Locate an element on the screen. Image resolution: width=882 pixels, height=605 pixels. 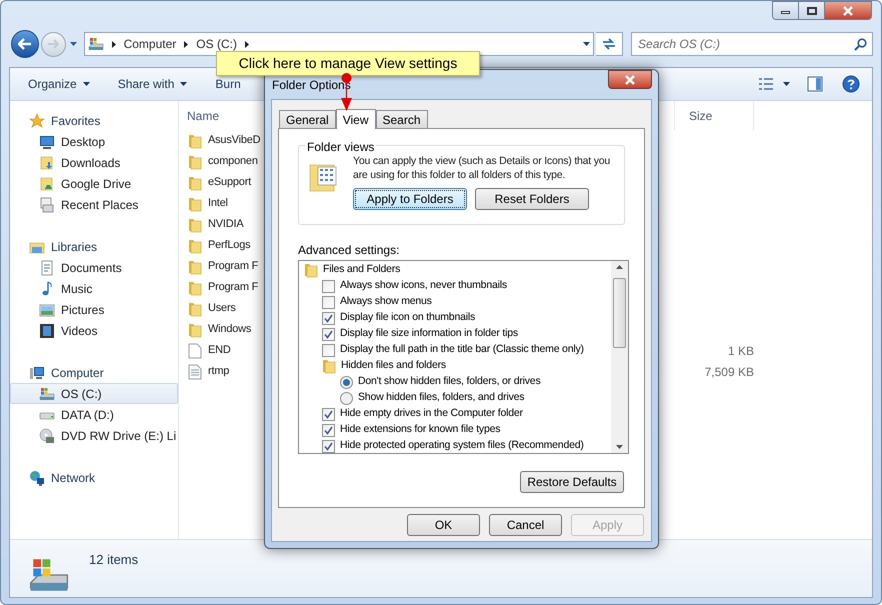
file-name: Intel is located at coordinates (218, 203).